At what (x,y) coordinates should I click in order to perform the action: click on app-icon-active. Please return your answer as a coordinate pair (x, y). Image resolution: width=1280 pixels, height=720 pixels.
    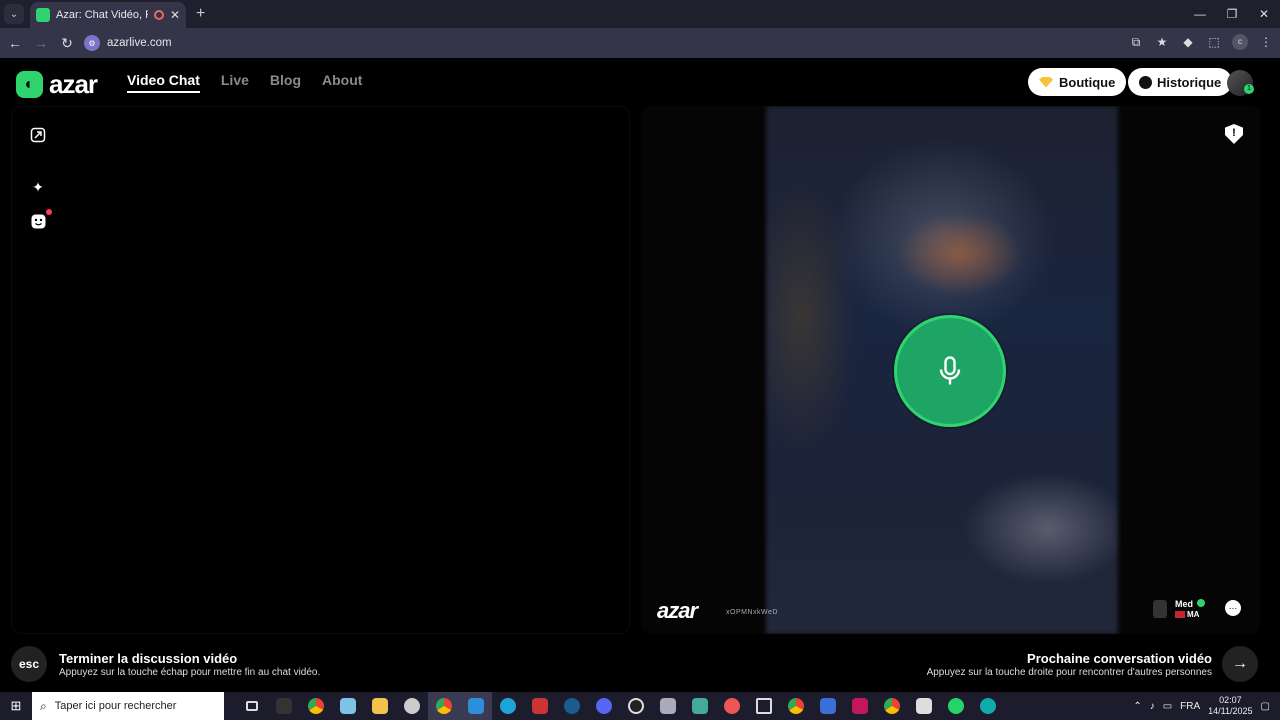
    Looking at the image, I should click on (476, 706).